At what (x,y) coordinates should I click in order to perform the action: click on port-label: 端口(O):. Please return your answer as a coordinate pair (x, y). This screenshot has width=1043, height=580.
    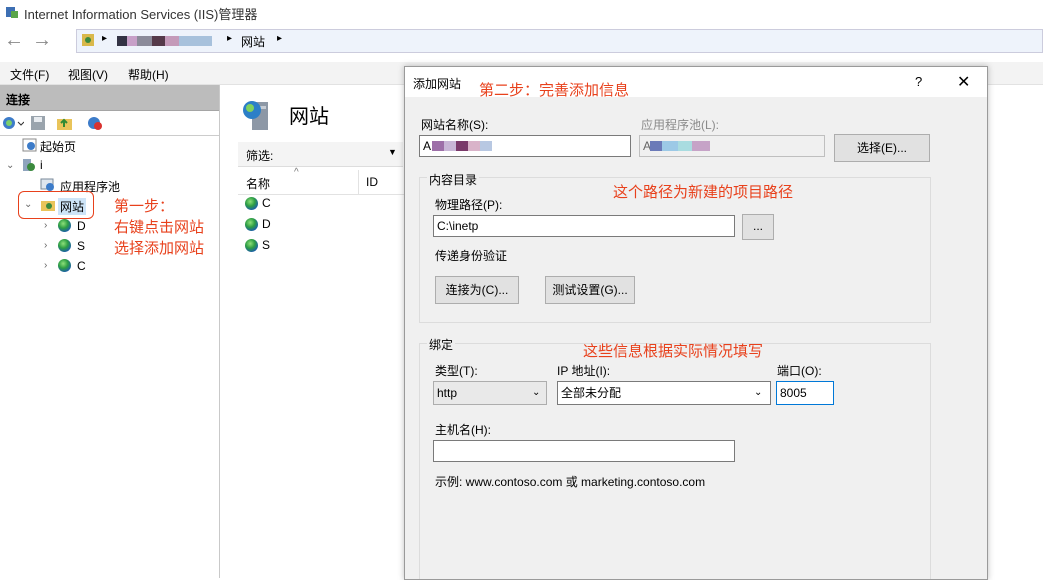
    Looking at the image, I should click on (799, 371).